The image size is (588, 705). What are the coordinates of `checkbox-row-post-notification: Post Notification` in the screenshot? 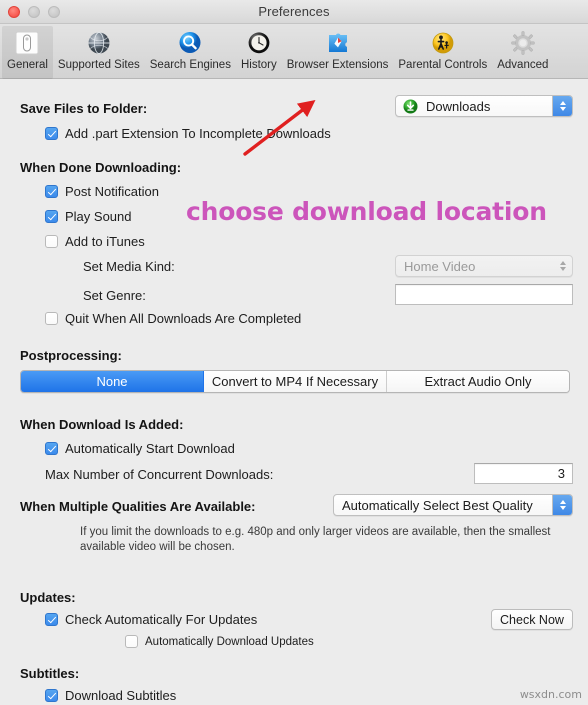 It's located at (102, 191).